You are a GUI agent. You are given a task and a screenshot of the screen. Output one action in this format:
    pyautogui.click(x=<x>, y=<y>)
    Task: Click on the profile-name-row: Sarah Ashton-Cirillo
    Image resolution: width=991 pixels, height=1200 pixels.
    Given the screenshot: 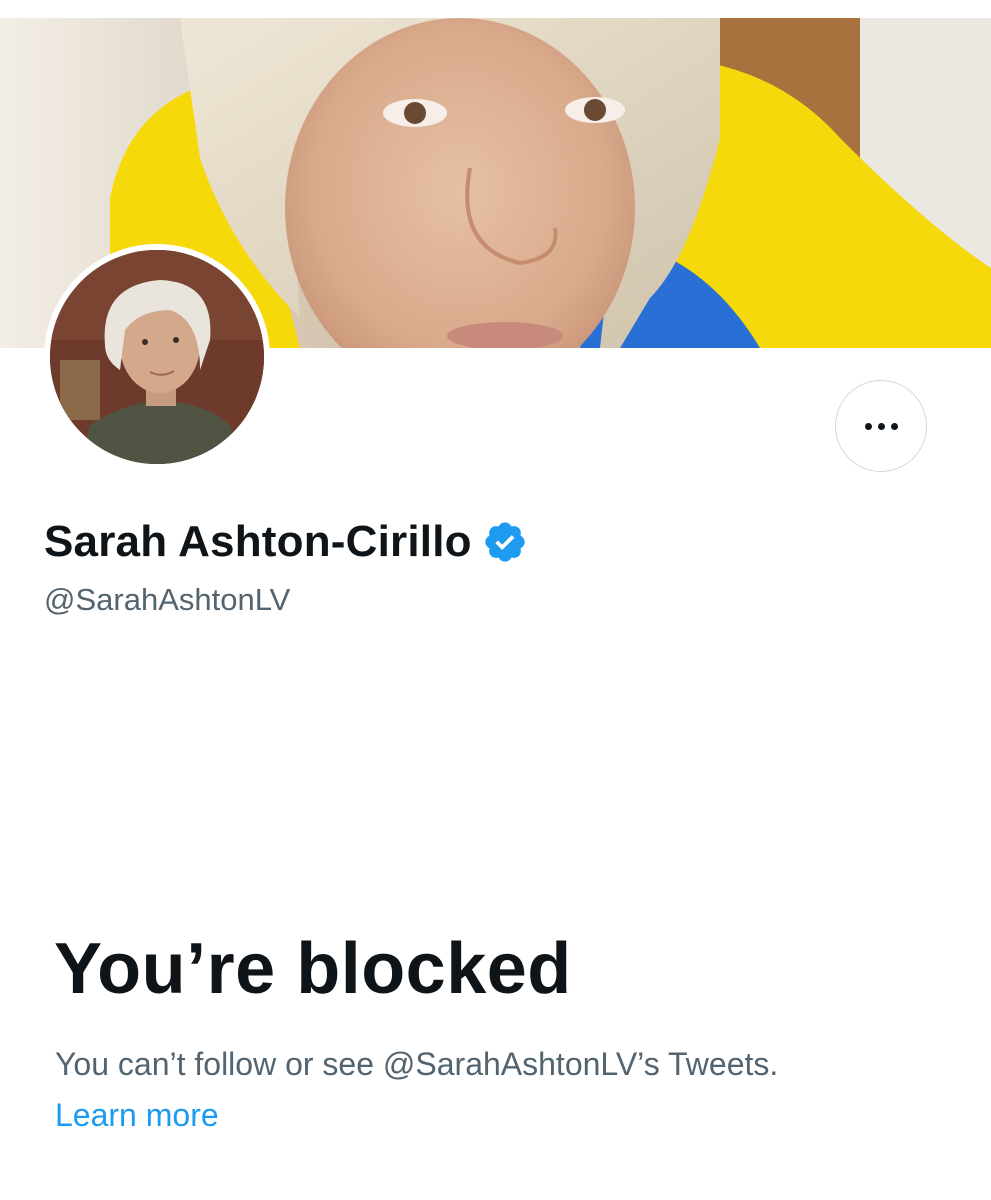 What is the action you would take?
    pyautogui.click(x=286, y=542)
    